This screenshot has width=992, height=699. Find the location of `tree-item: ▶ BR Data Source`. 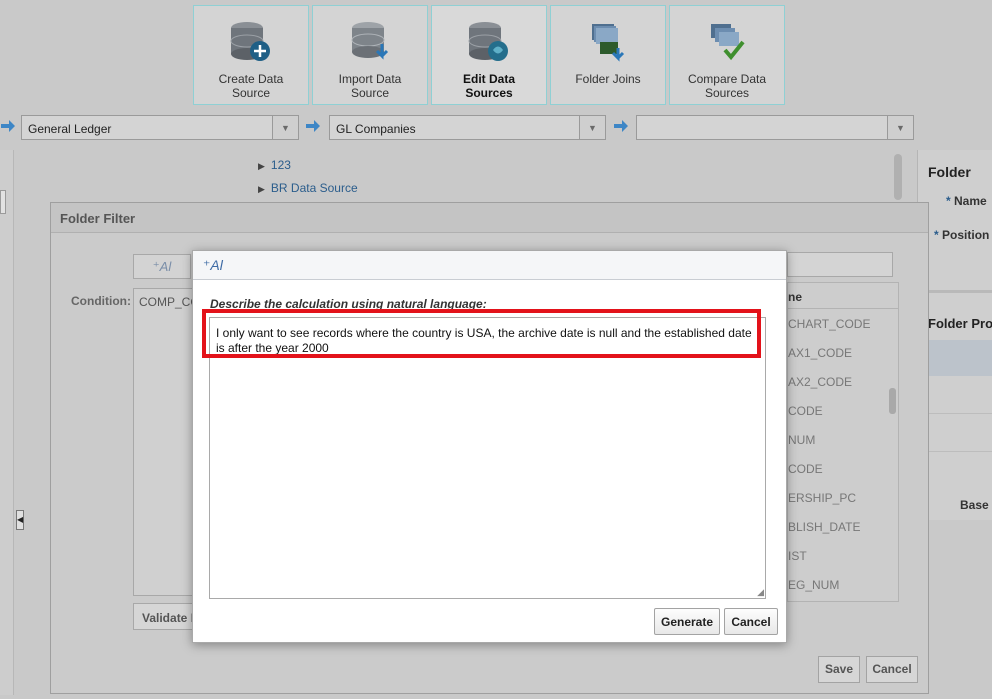

tree-item: ▶ BR Data Source is located at coordinates (308, 188).